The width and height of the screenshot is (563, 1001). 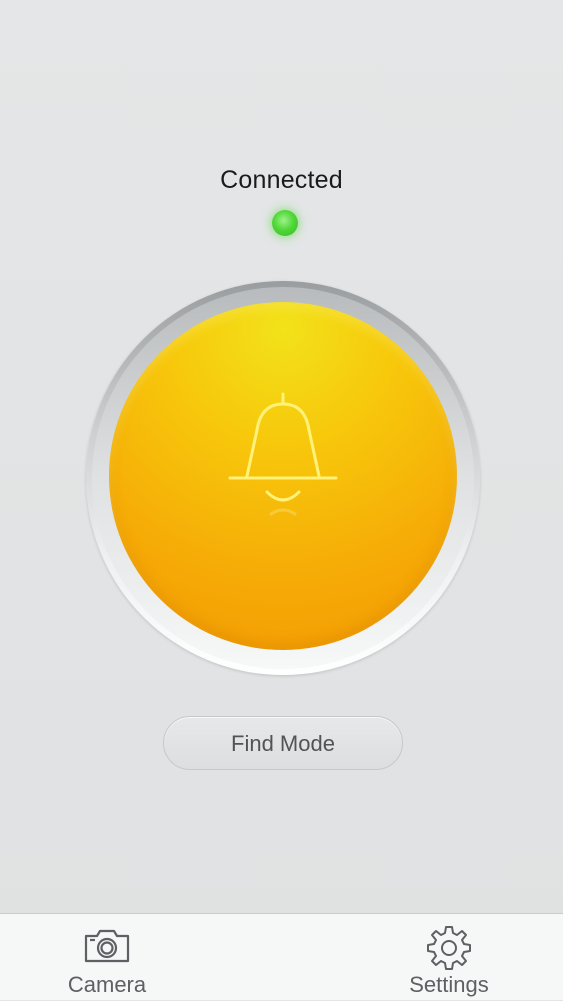 I want to click on gear-icon, so click(x=449, y=948).